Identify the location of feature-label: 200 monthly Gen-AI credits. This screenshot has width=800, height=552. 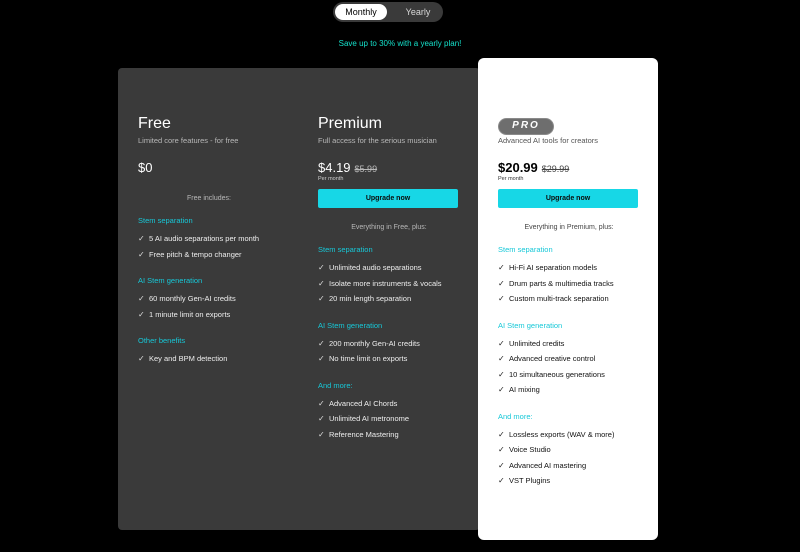
(374, 343).